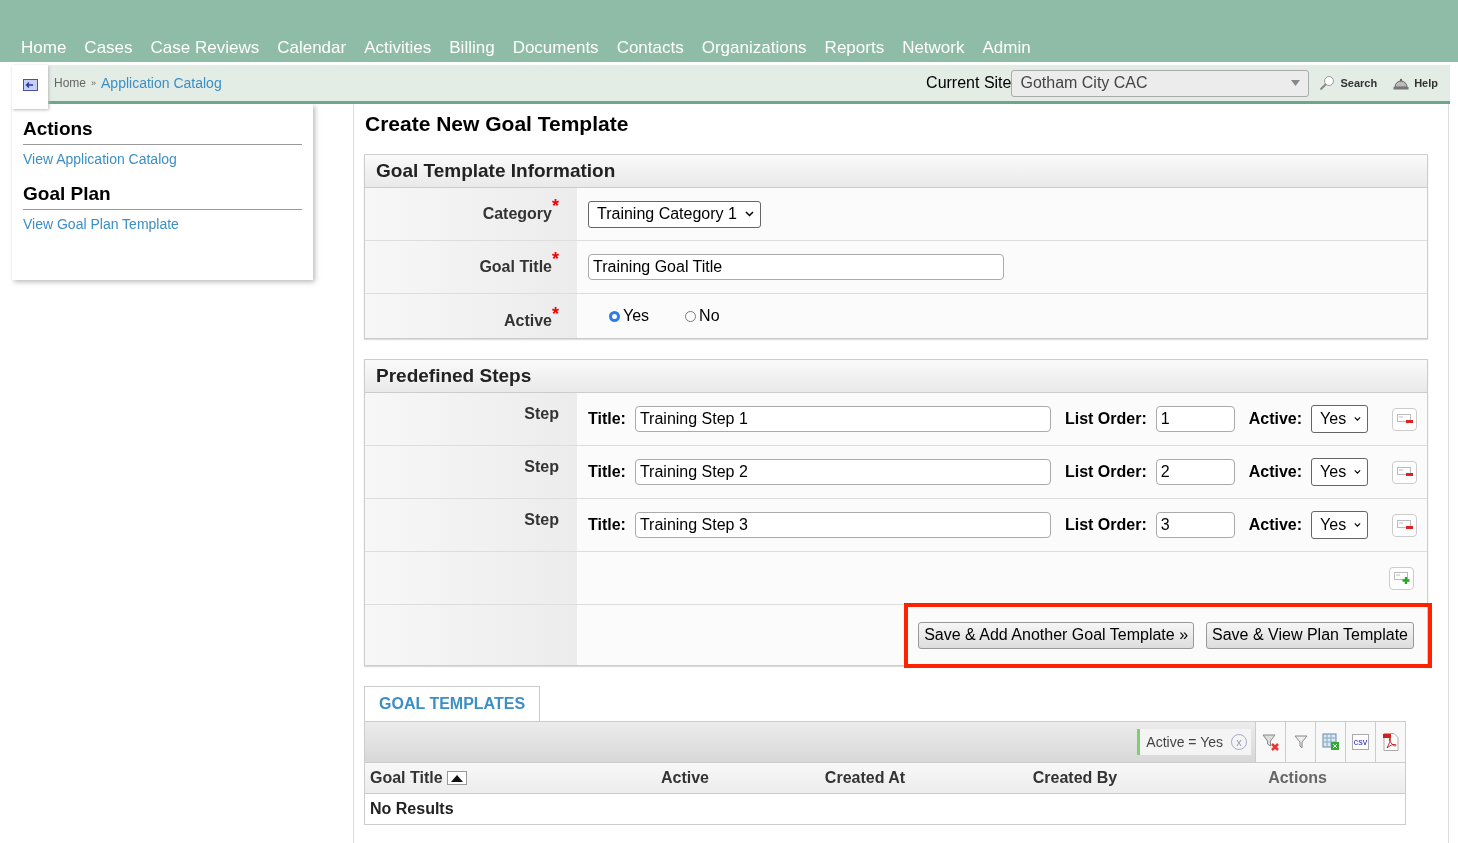 Image resolution: width=1458 pixels, height=843 pixels. Describe the element at coordinates (1195, 419) in the screenshot. I see `input-field: 1` at that location.